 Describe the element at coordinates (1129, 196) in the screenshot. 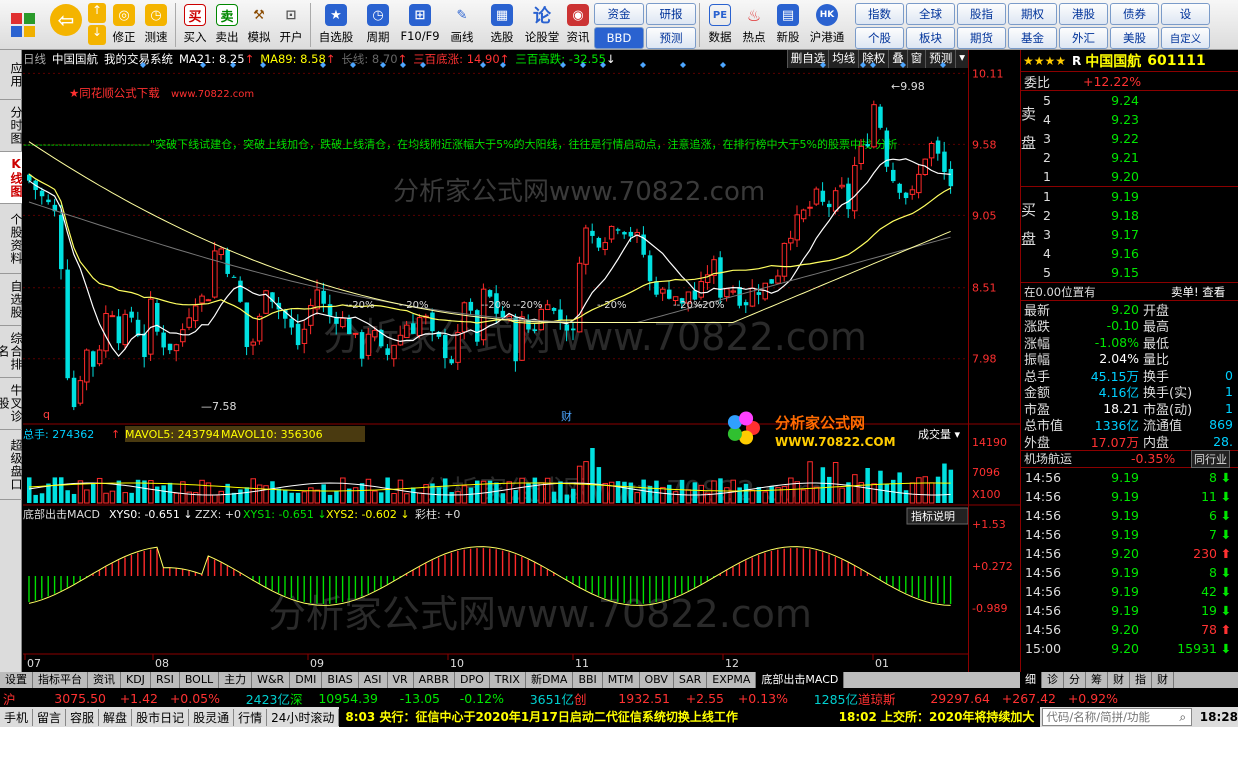

I see `order-row: 1 9.19` at that location.